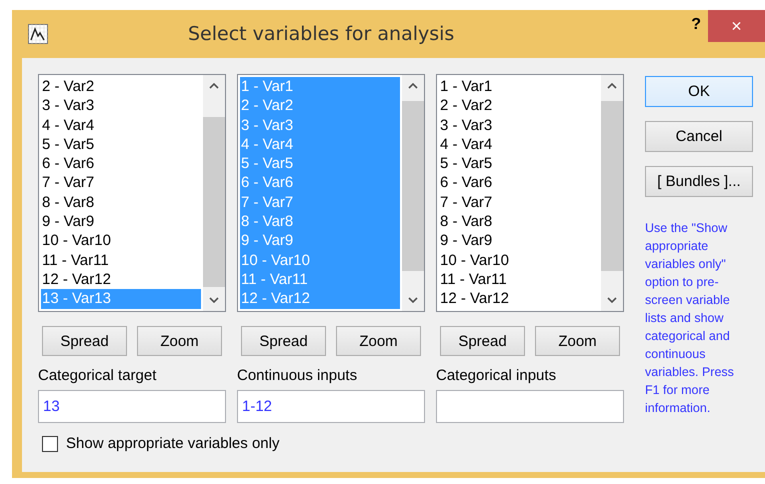 This screenshot has height=484, width=765. I want to click on field-label: Continuous inputs, so click(297, 375).